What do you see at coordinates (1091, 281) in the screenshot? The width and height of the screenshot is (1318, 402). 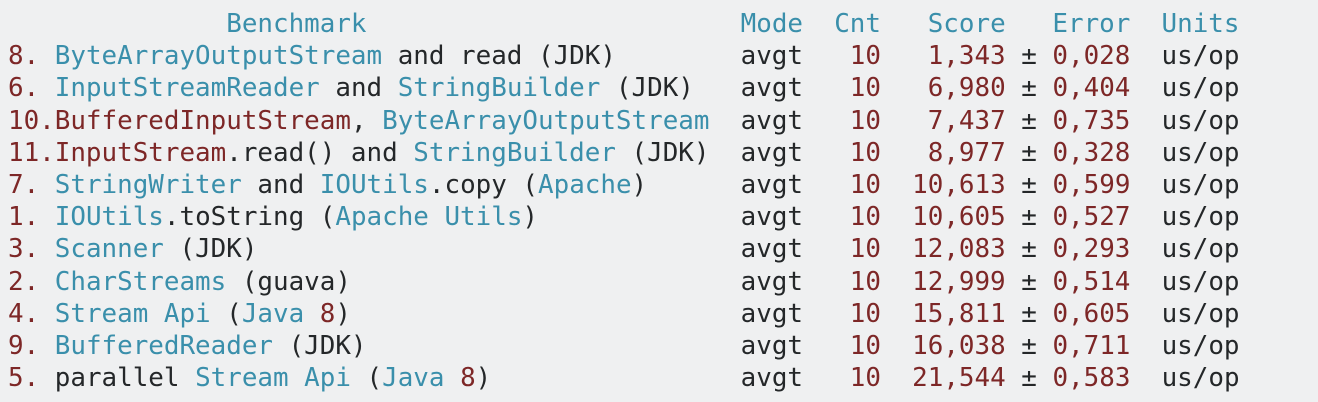 I see `error-value: 0,514` at bounding box center [1091, 281].